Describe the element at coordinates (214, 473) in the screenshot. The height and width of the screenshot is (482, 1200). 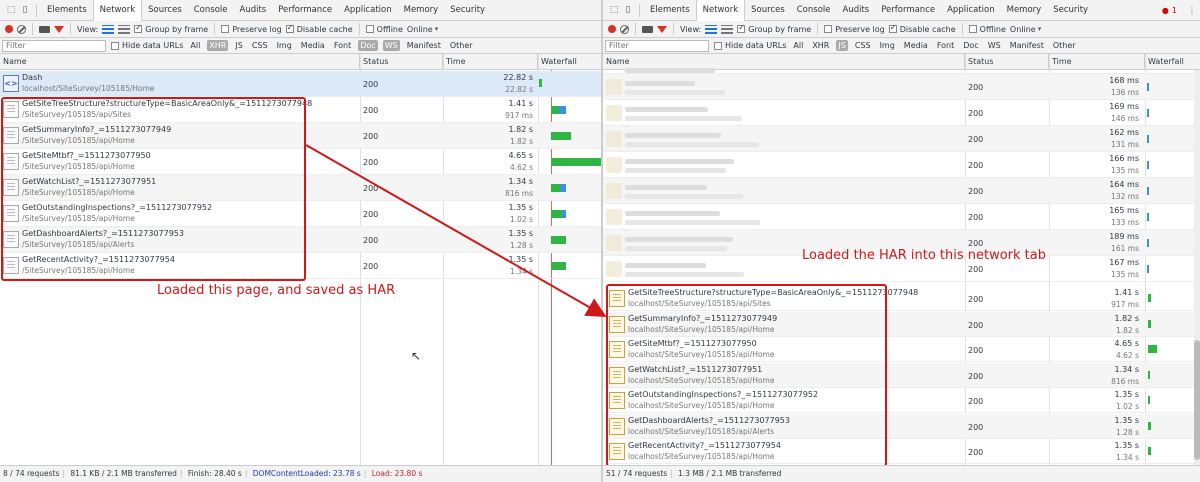
I see `finish-time: Finish: 28.40 s` at that location.